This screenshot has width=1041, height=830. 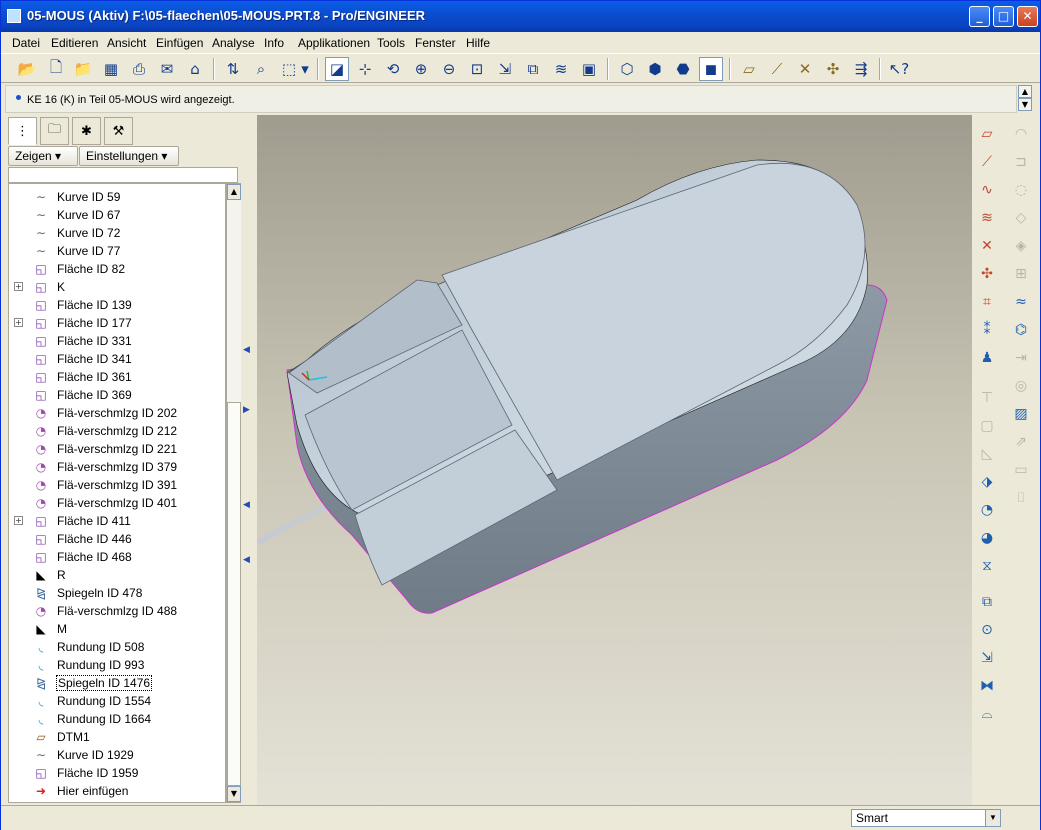 What do you see at coordinates (987, 602) in the screenshot?
I see `copy-tool-icon: ⧉` at bounding box center [987, 602].